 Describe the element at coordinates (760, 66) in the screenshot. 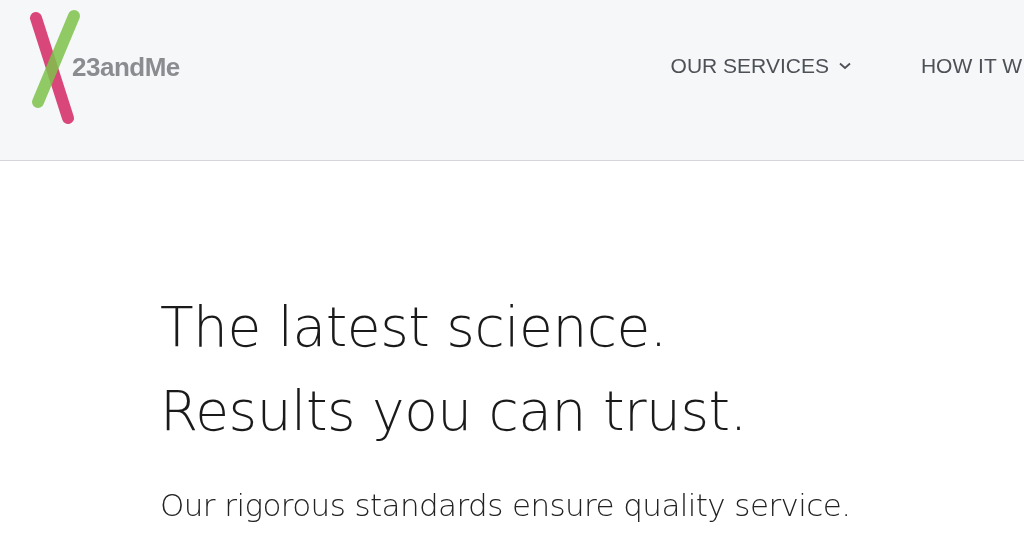

I see `nav-link: OUR SERVICES` at that location.